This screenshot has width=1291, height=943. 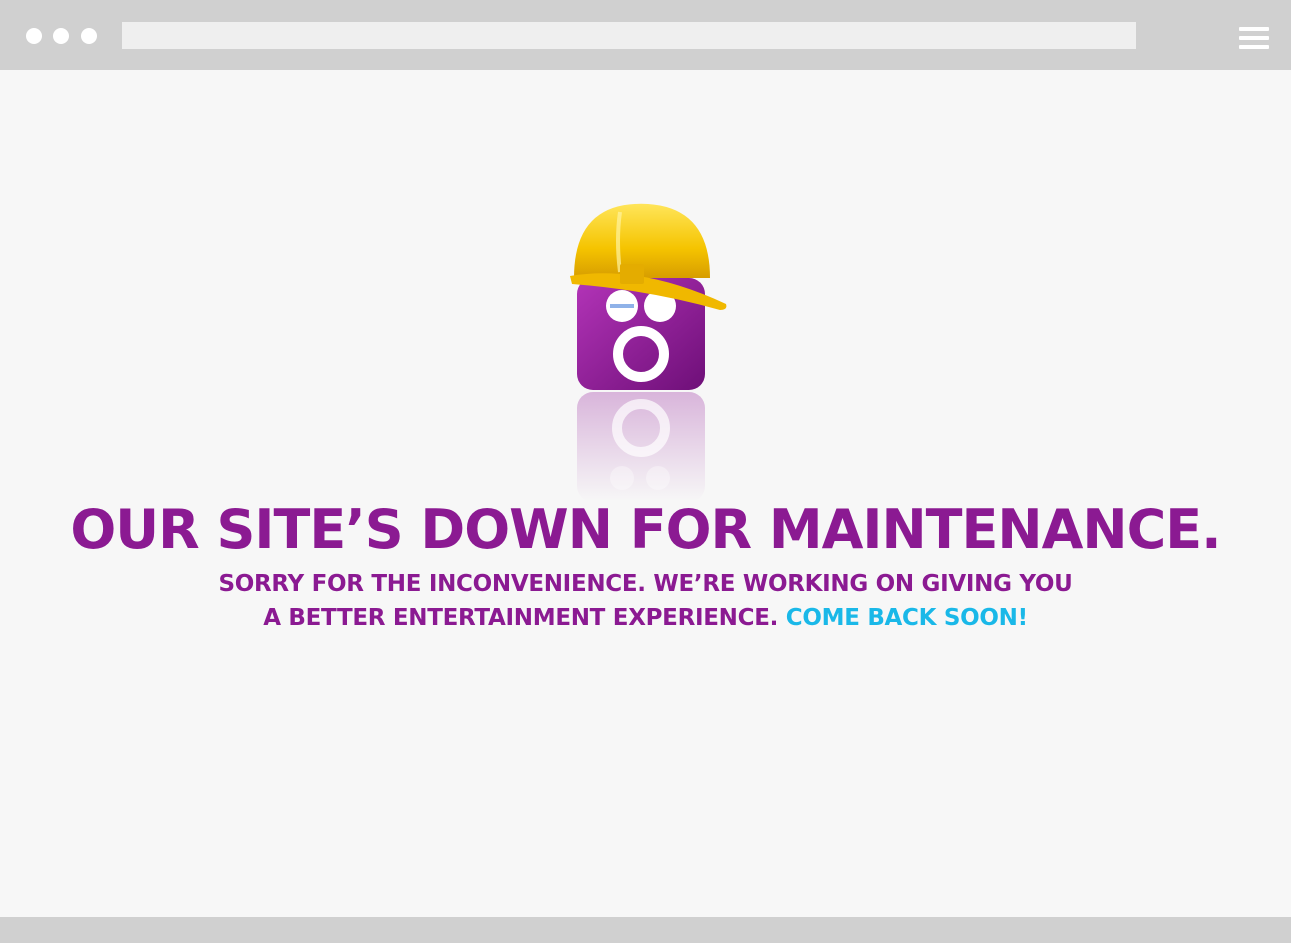 What do you see at coordinates (645, 529) in the screenshot?
I see `maintenance-headline: OUR SITE’S DOWN FOR MAINTENANCE.` at bounding box center [645, 529].